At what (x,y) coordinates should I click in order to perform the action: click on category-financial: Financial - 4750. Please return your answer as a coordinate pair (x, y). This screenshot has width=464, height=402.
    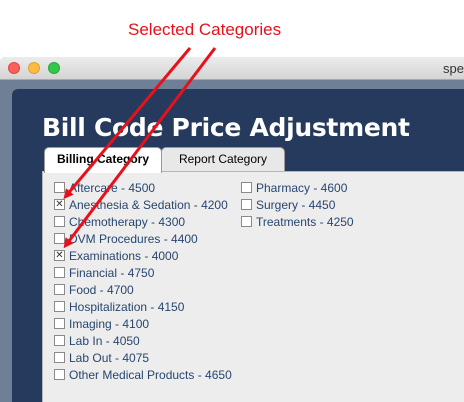
    Looking at the image, I should click on (104, 272).